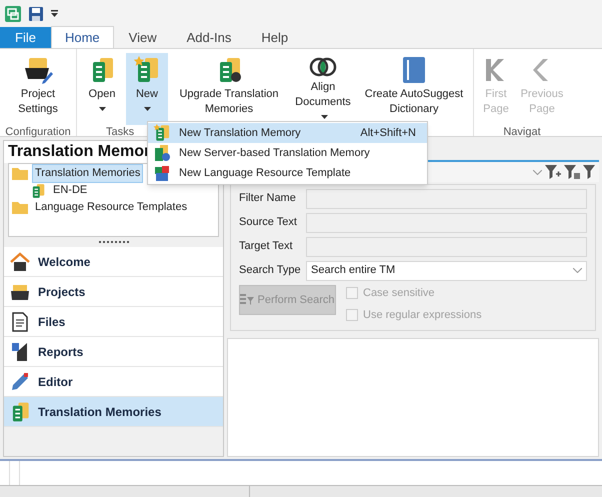  I want to click on field-label: Target Text, so click(266, 246).